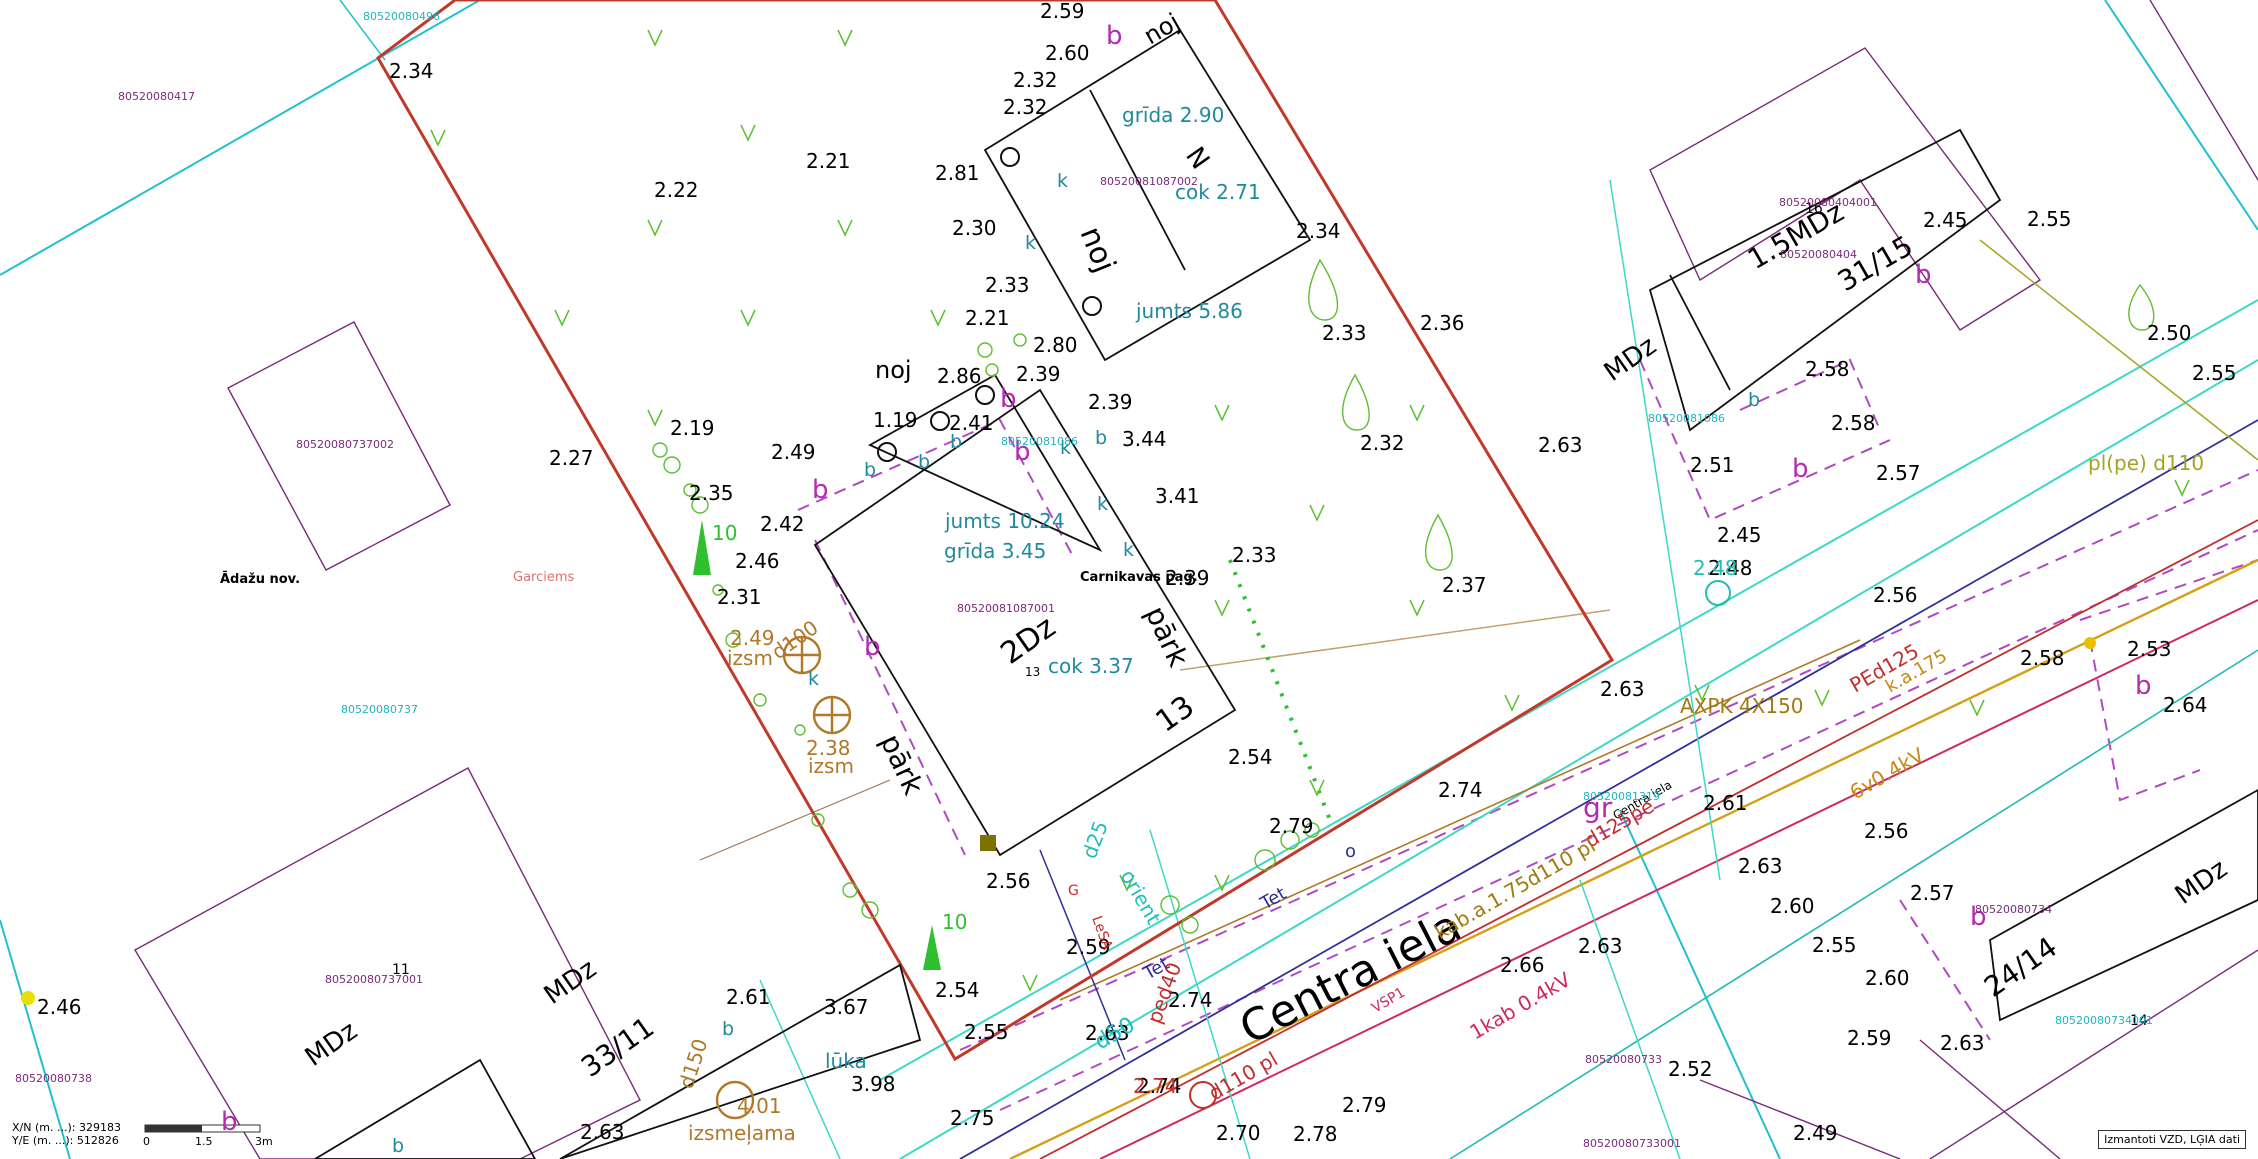 This screenshot has height=1159, width=2258. I want to click on label-elevations-69: 2.55, so click(2214, 373).